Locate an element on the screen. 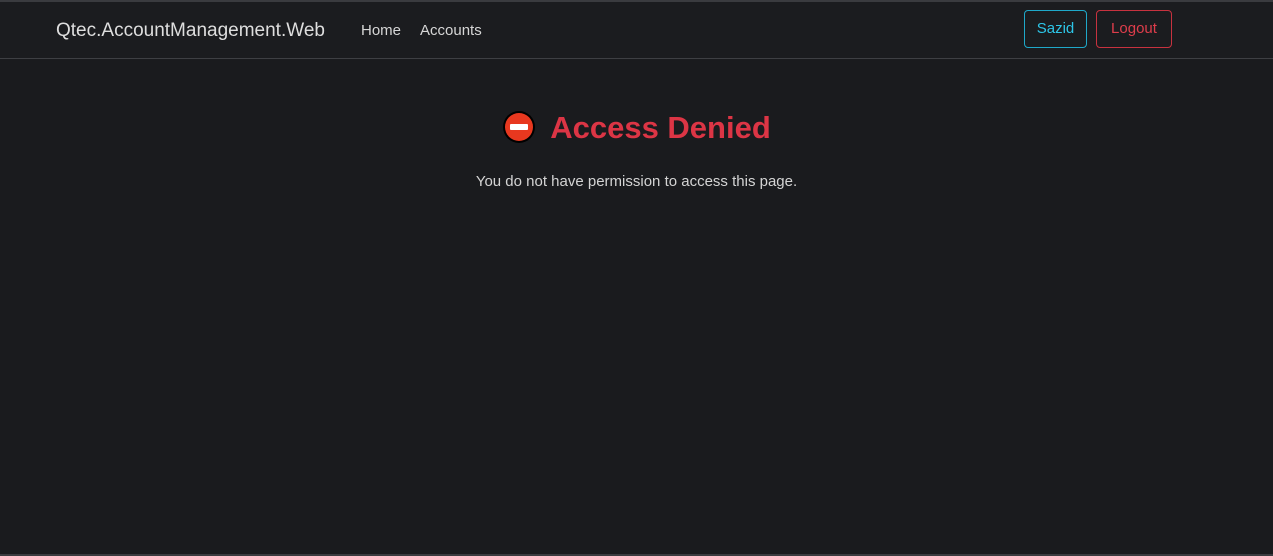 This screenshot has width=1273, height=556. page-title: Access Denied is located at coordinates (636, 128).